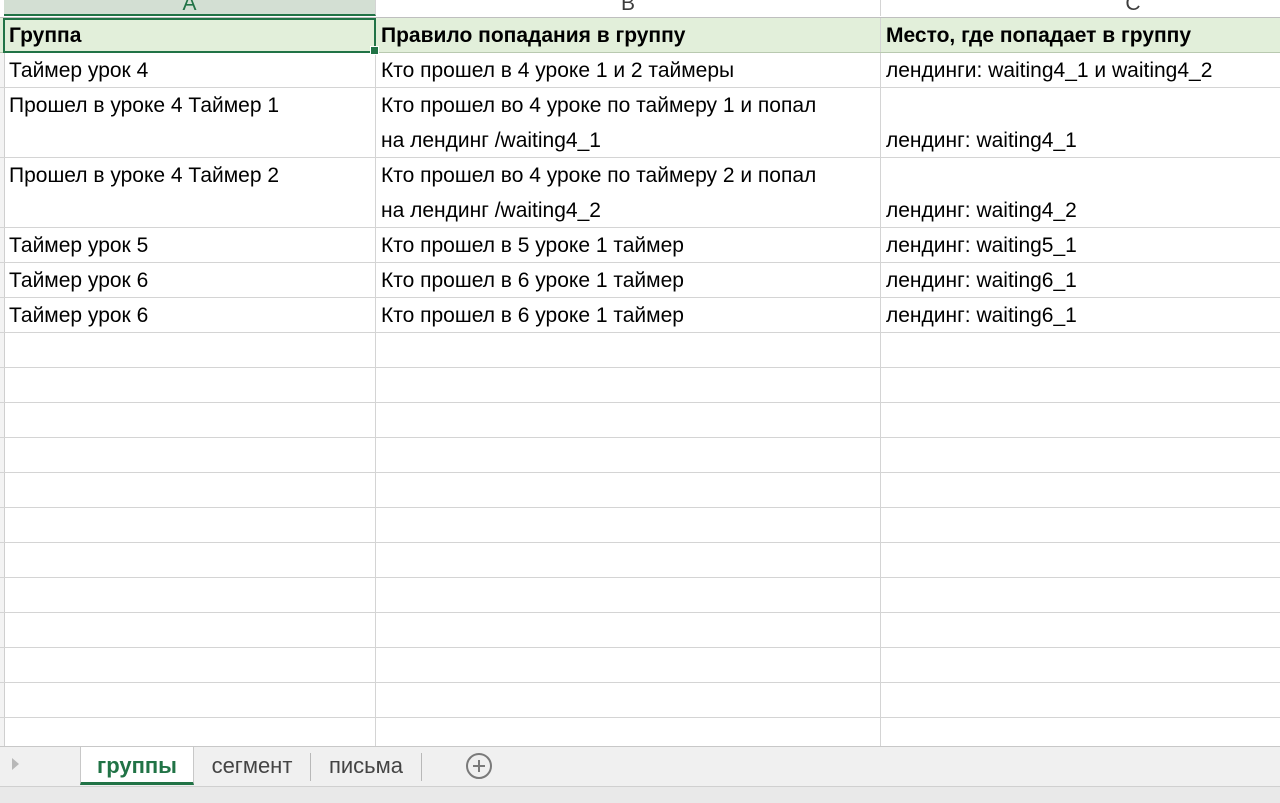 The width and height of the screenshot is (1280, 803). What do you see at coordinates (190, 193) in the screenshot?
I see `cell-group: Прошел в уроке 4 Таймер 2` at bounding box center [190, 193].